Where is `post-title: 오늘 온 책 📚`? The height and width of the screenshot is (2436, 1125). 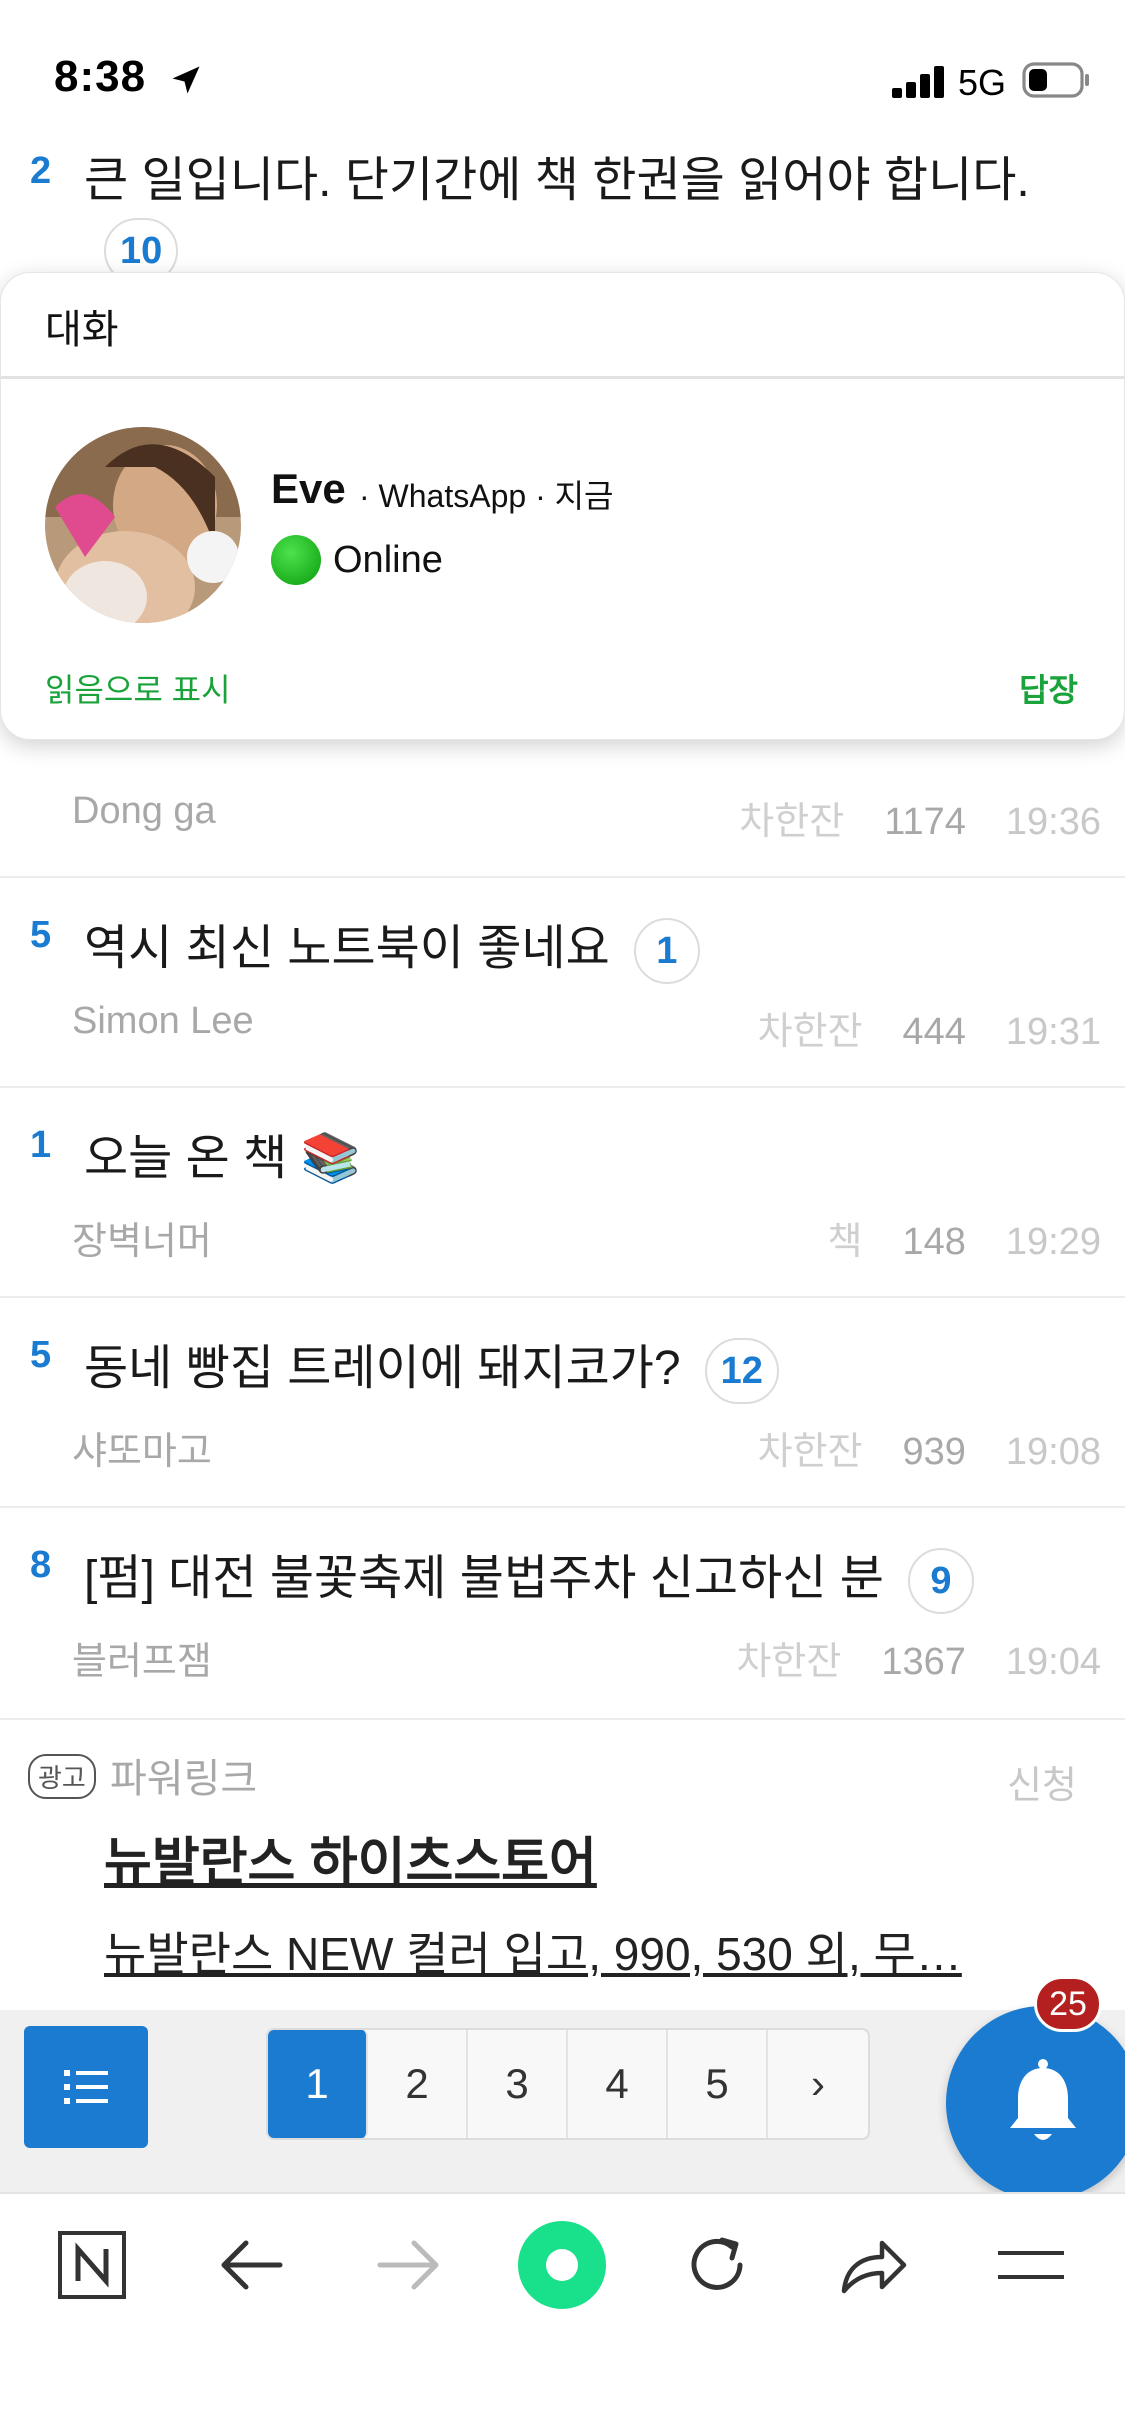 post-title: 오늘 온 책 📚 is located at coordinates (222, 1158).